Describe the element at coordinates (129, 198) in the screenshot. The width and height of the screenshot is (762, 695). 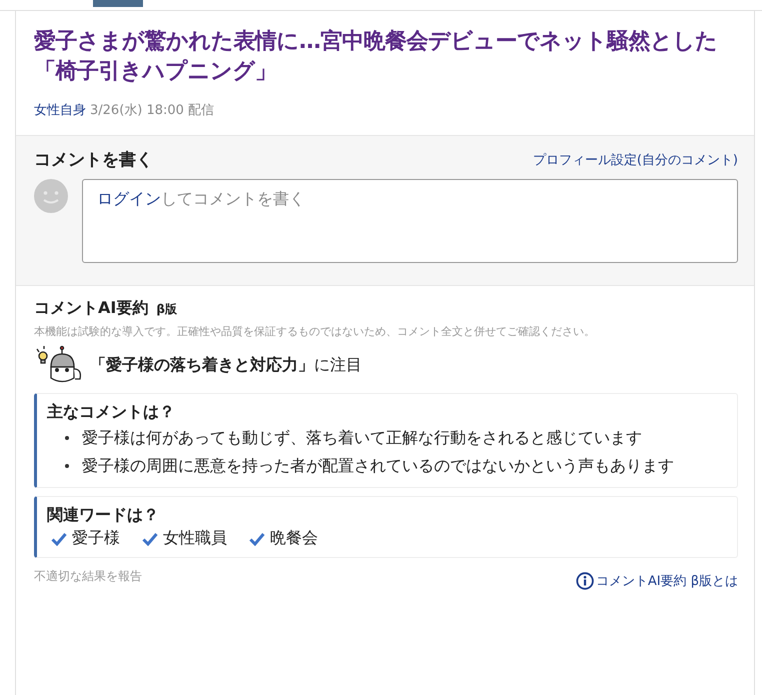
I see `login-link: ログイン` at that location.